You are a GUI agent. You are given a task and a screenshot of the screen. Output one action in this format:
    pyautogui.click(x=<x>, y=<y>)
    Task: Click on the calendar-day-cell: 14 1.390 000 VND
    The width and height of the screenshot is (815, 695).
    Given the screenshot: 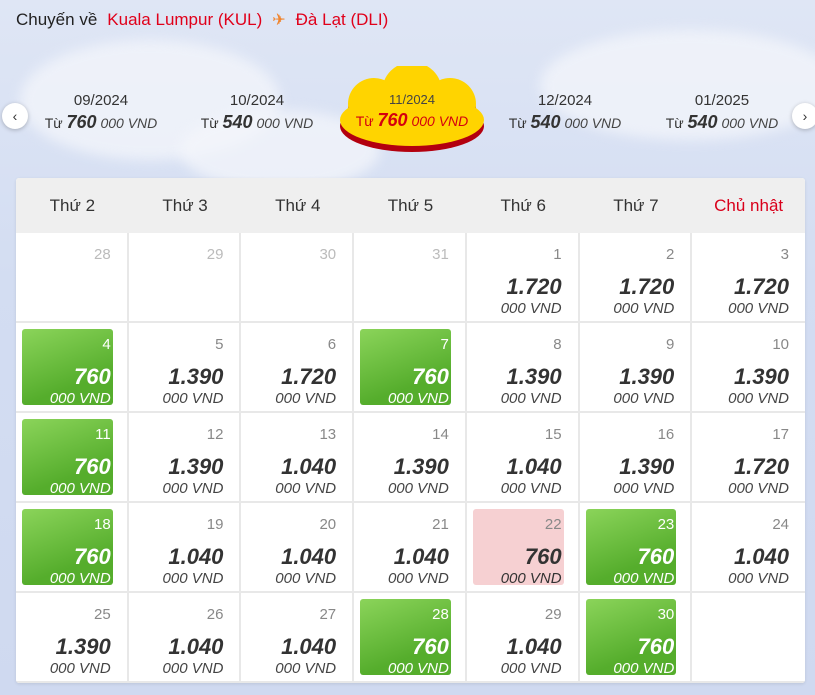 What is the action you would take?
    pyautogui.click(x=410, y=458)
    